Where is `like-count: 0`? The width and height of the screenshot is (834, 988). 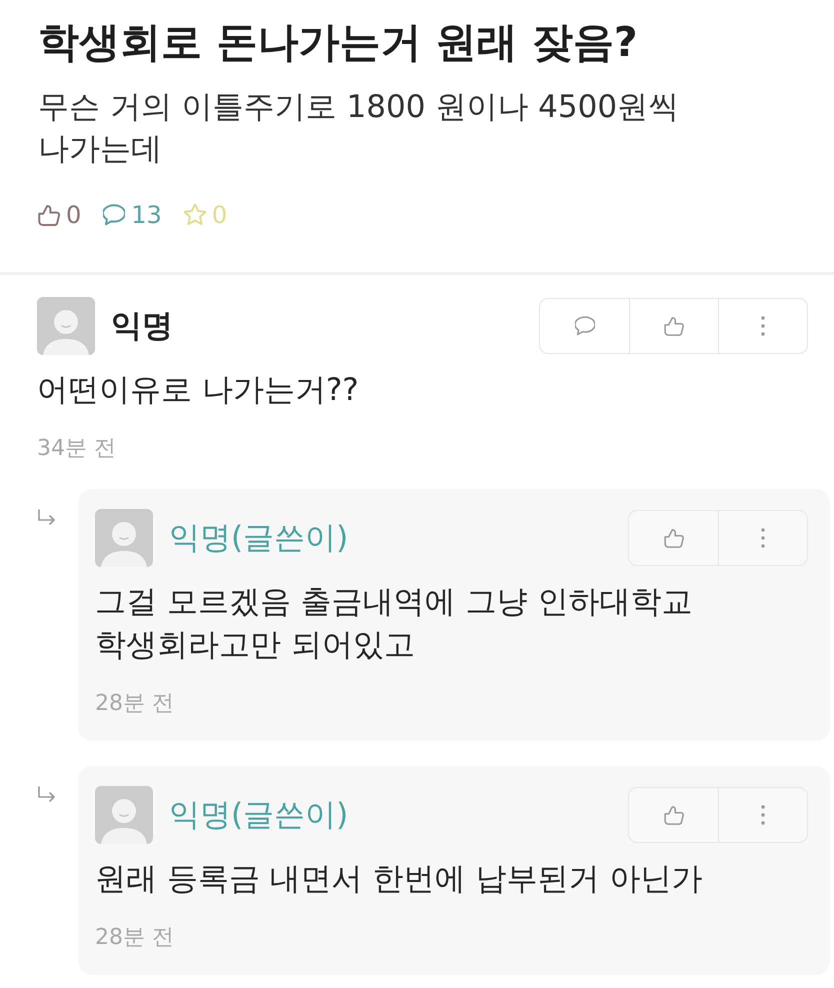 like-count: 0 is located at coordinates (74, 215).